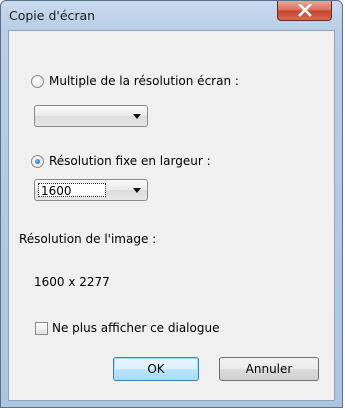 This screenshot has height=410, width=345. Describe the element at coordinates (144, 81) in the screenshot. I see `radio-multiple-label: Multiple de la résolution écran :` at that location.